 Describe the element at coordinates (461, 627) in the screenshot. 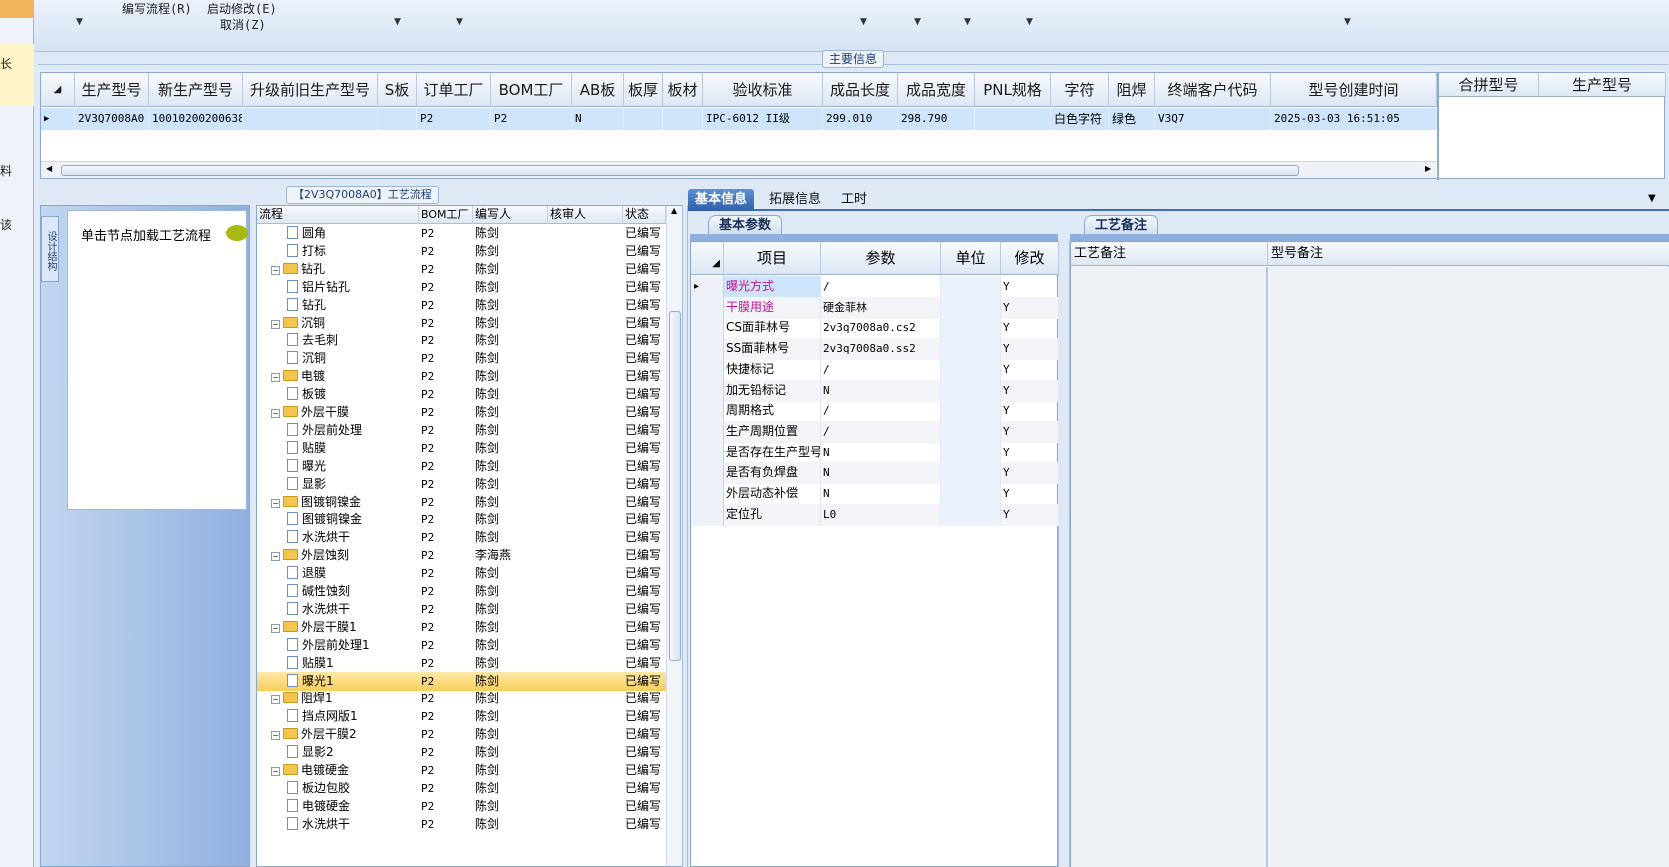

I see `tree-row: − 外层干膜1 P2 陈剑 已编写` at that location.